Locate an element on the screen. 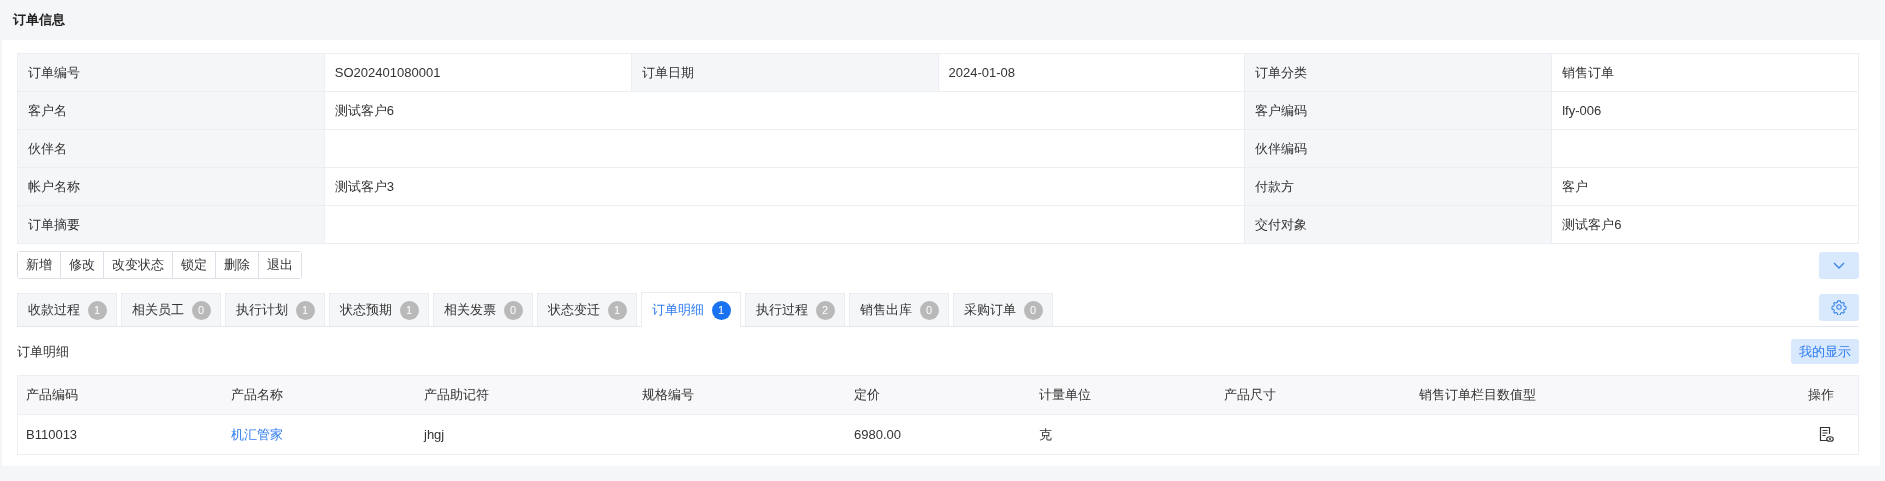  tab: 订单明细 1 is located at coordinates (691, 309).